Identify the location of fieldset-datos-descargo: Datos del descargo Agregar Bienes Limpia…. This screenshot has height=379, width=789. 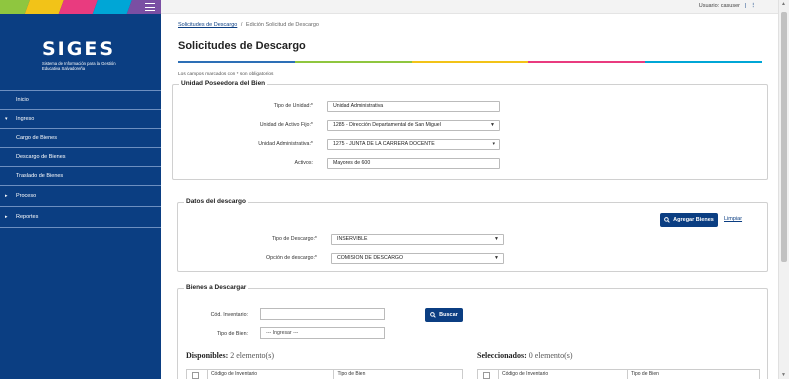
(472, 235).